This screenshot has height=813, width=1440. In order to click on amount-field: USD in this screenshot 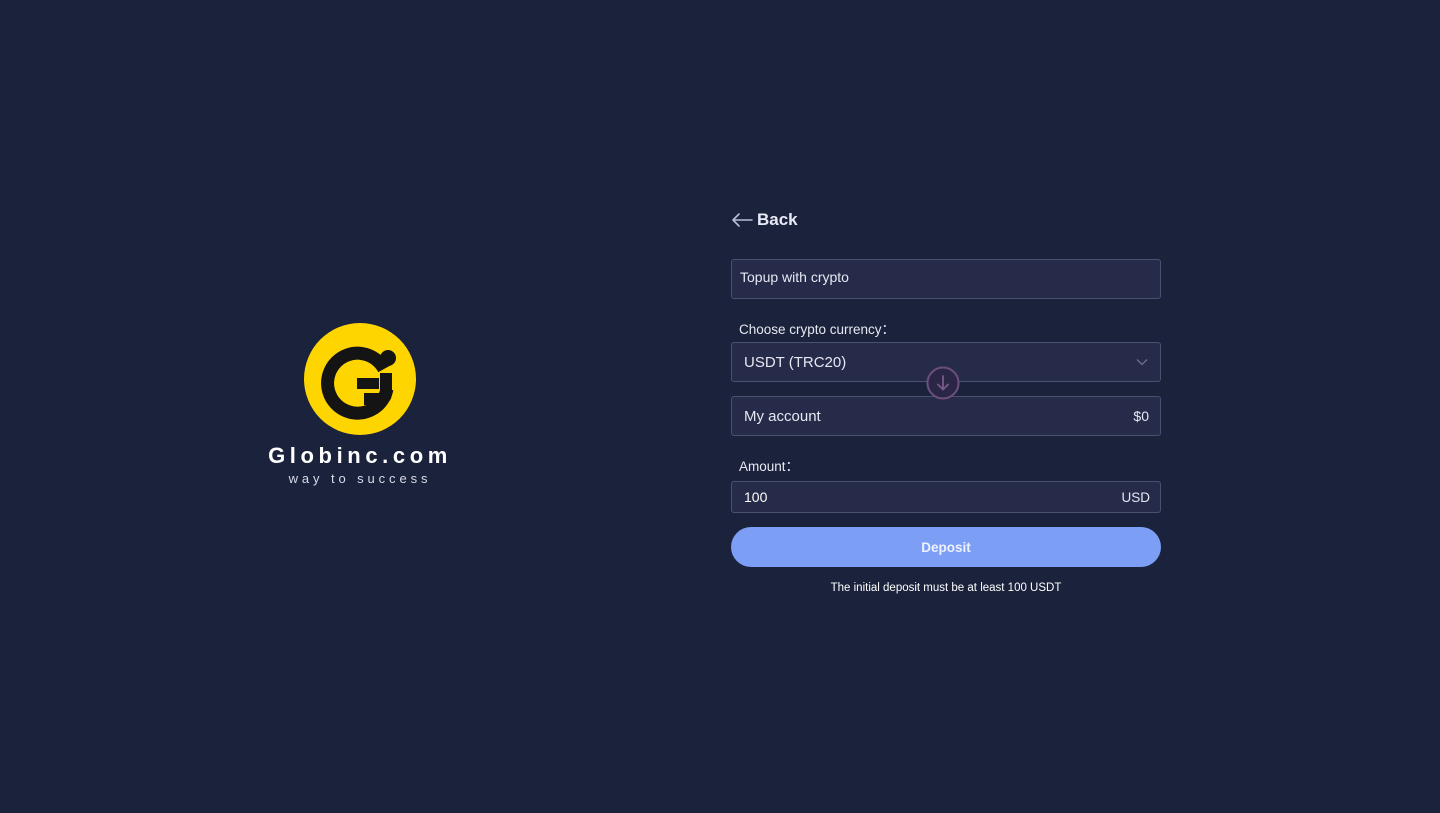, I will do `click(946, 497)`.